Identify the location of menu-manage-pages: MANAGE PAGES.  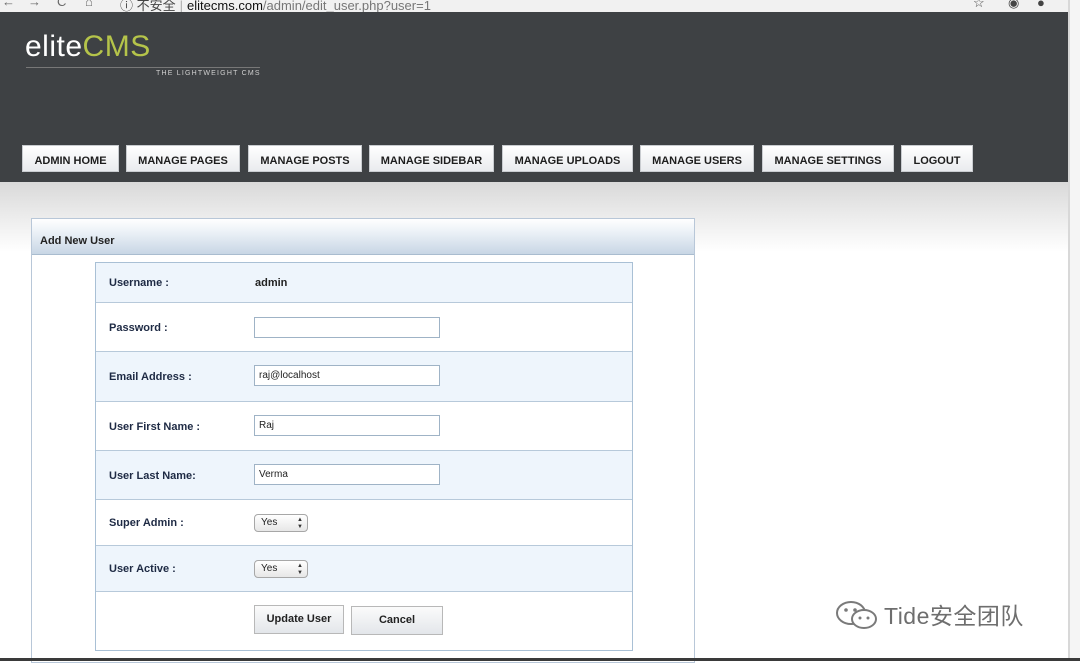
(183, 158).